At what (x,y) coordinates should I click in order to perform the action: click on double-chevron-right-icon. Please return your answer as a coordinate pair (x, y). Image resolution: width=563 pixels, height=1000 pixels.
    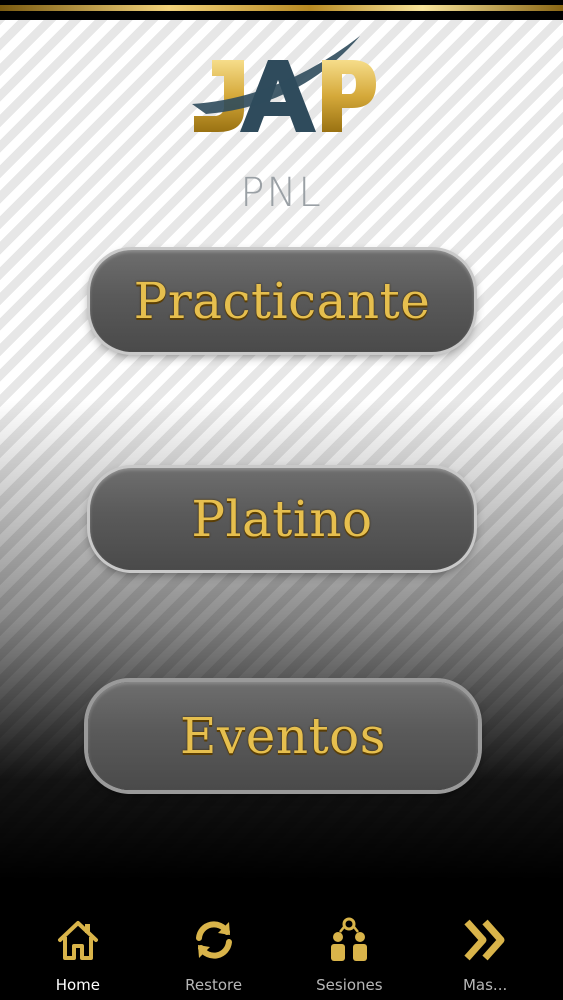
    Looking at the image, I should click on (485, 940).